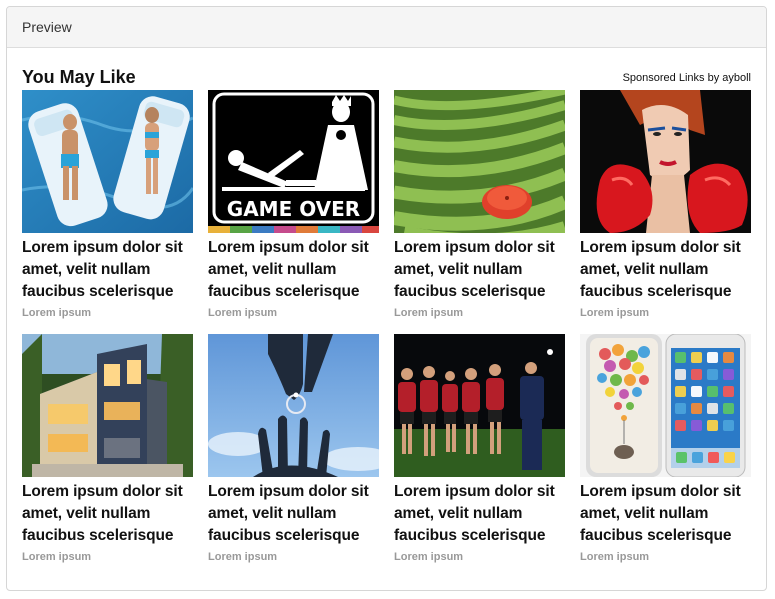  I want to click on pool-floats-couple-image, so click(107, 161).